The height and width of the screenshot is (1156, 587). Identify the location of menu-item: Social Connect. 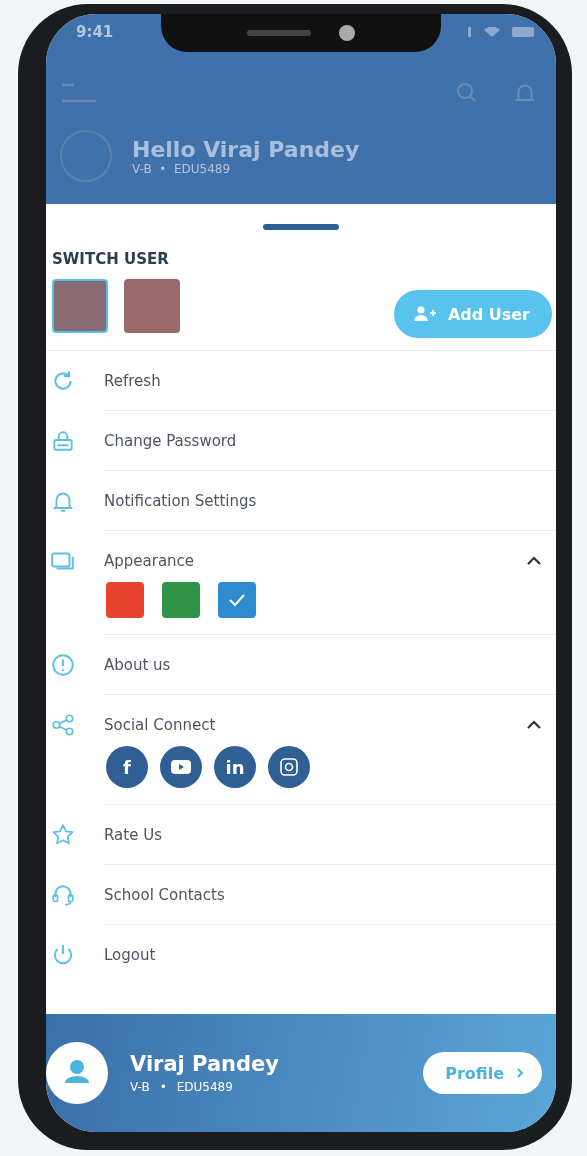
(315, 724).